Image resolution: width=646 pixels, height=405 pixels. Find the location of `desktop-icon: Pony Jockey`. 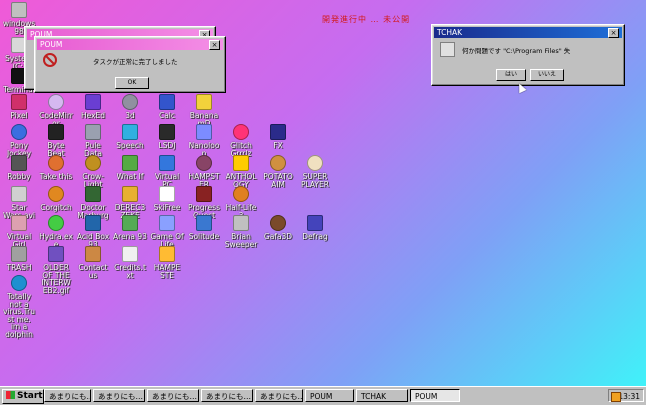

desktop-icon: Pony Jockey is located at coordinates (19, 140).